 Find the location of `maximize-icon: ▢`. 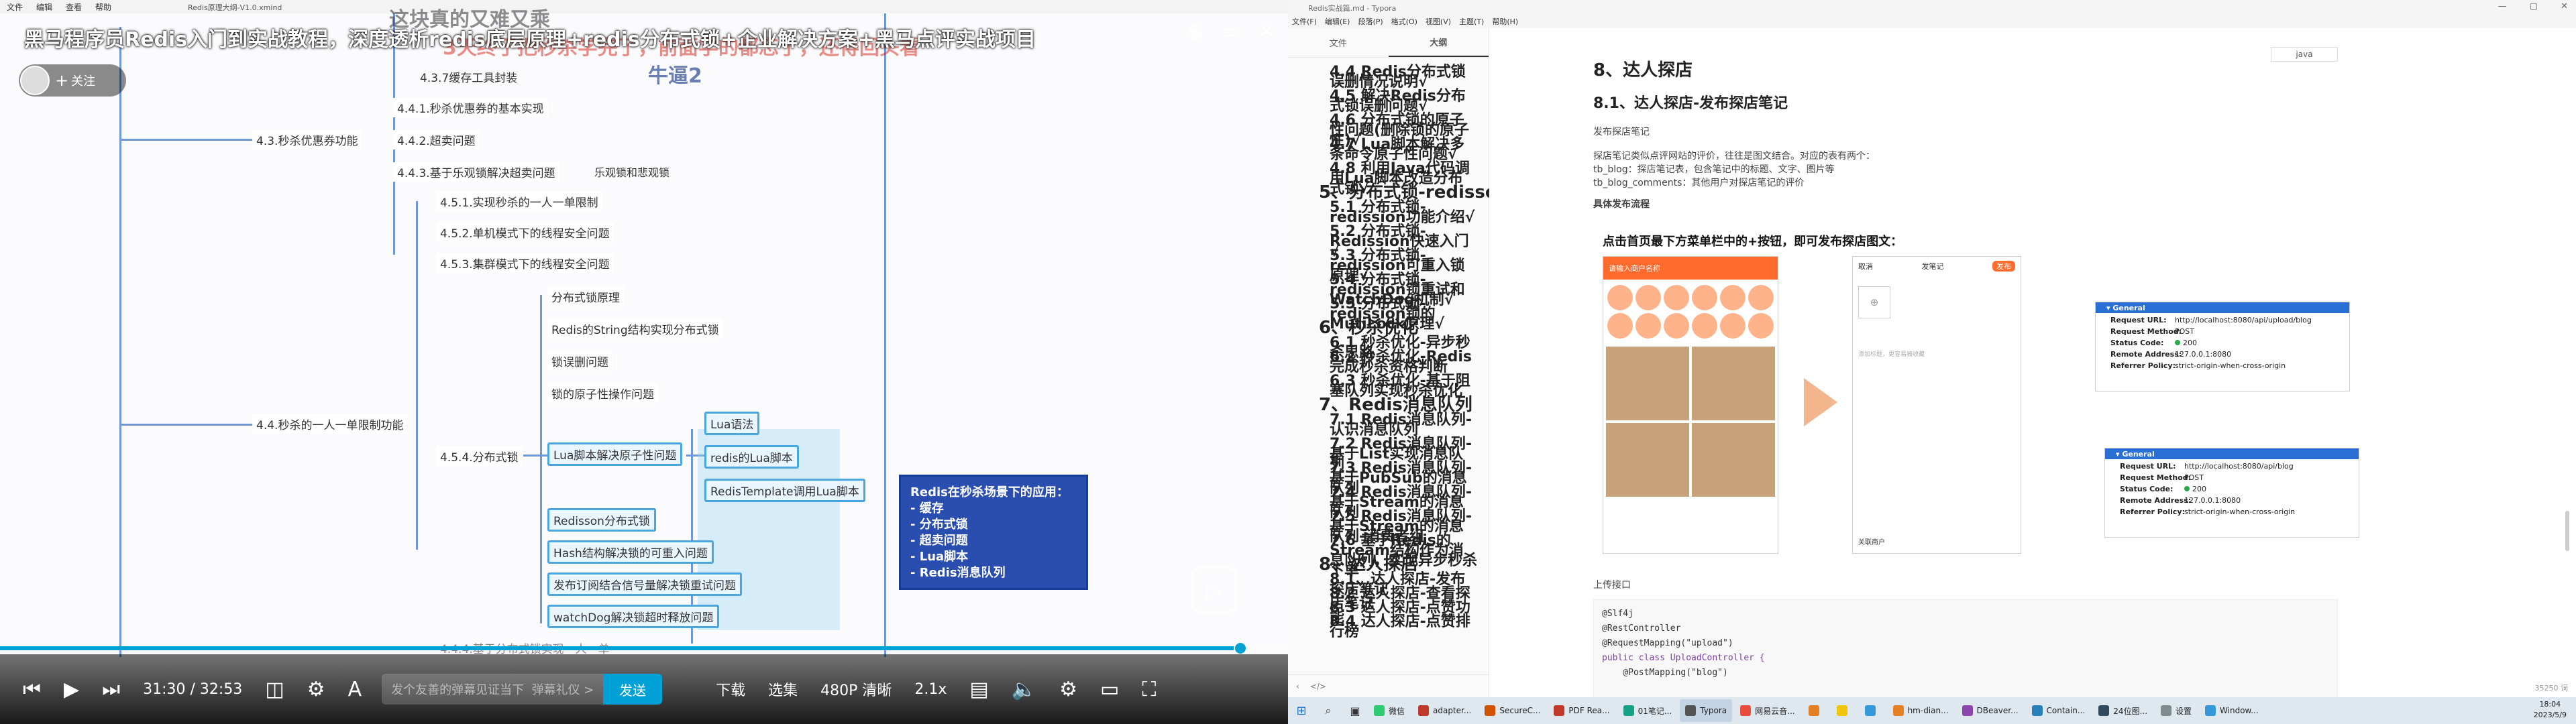

maximize-icon: ▢ is located at coordinates (2534, 6).